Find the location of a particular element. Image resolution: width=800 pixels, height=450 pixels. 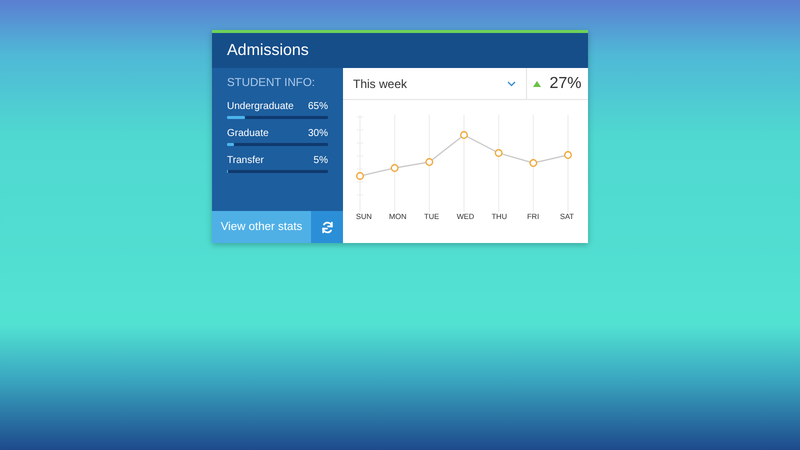

chevron-down-icon is located at coordinates (511, 83).